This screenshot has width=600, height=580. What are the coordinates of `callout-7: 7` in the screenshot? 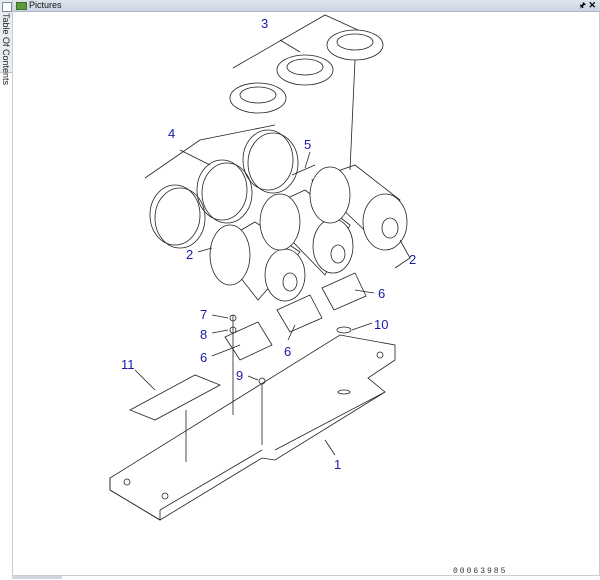 It's located at (203, 314).